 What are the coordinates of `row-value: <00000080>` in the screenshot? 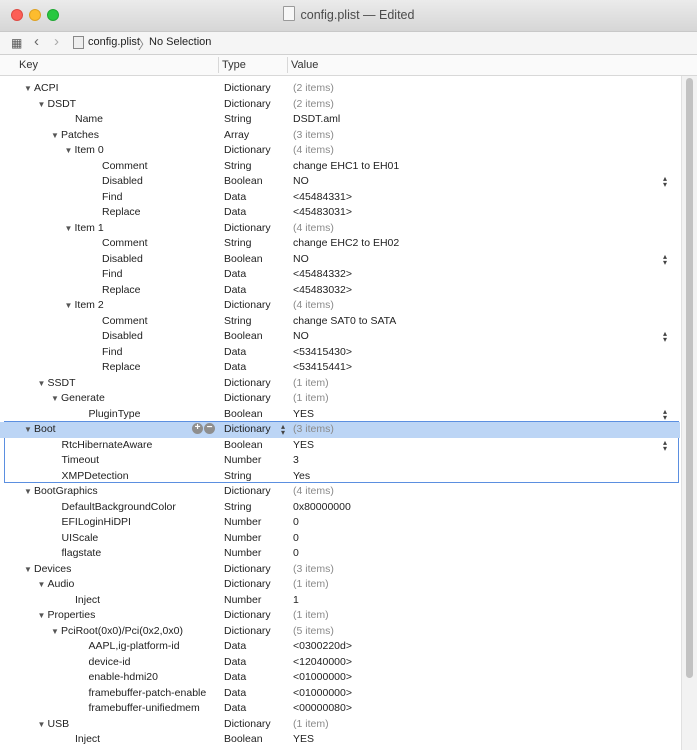 It's located at (322, 708).